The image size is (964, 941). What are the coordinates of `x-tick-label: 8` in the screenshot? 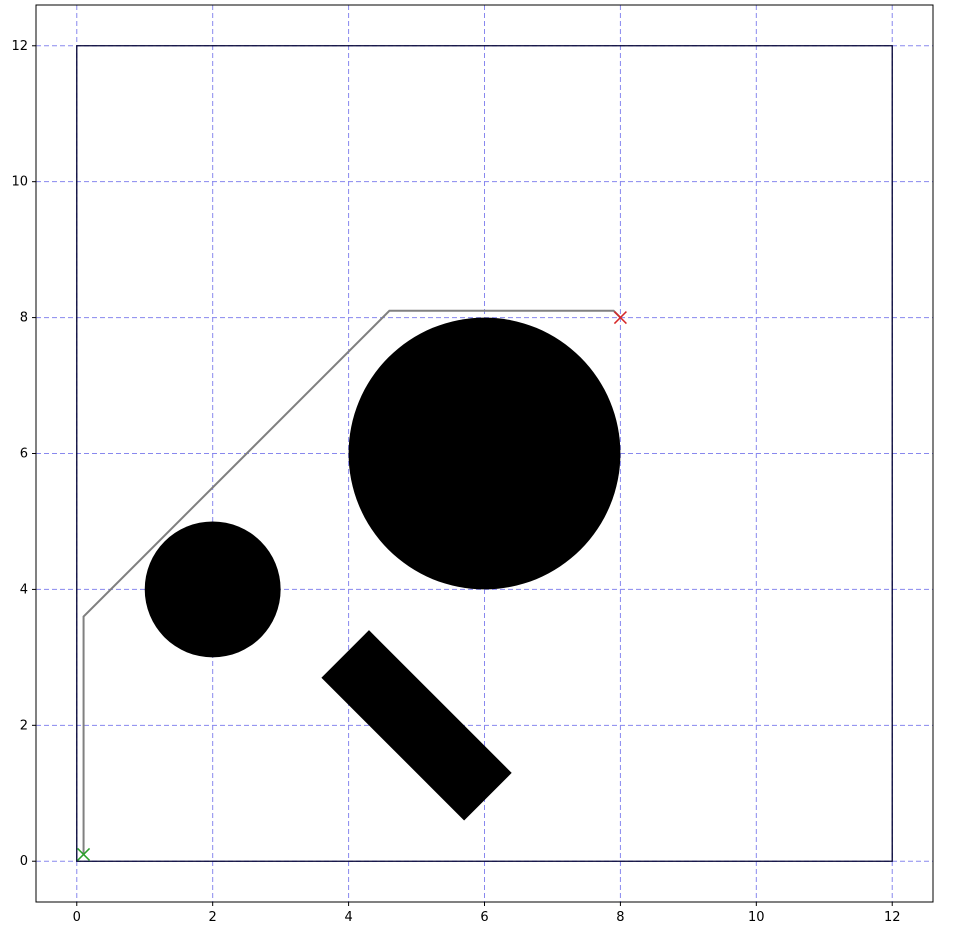 It's located at (620, 917).